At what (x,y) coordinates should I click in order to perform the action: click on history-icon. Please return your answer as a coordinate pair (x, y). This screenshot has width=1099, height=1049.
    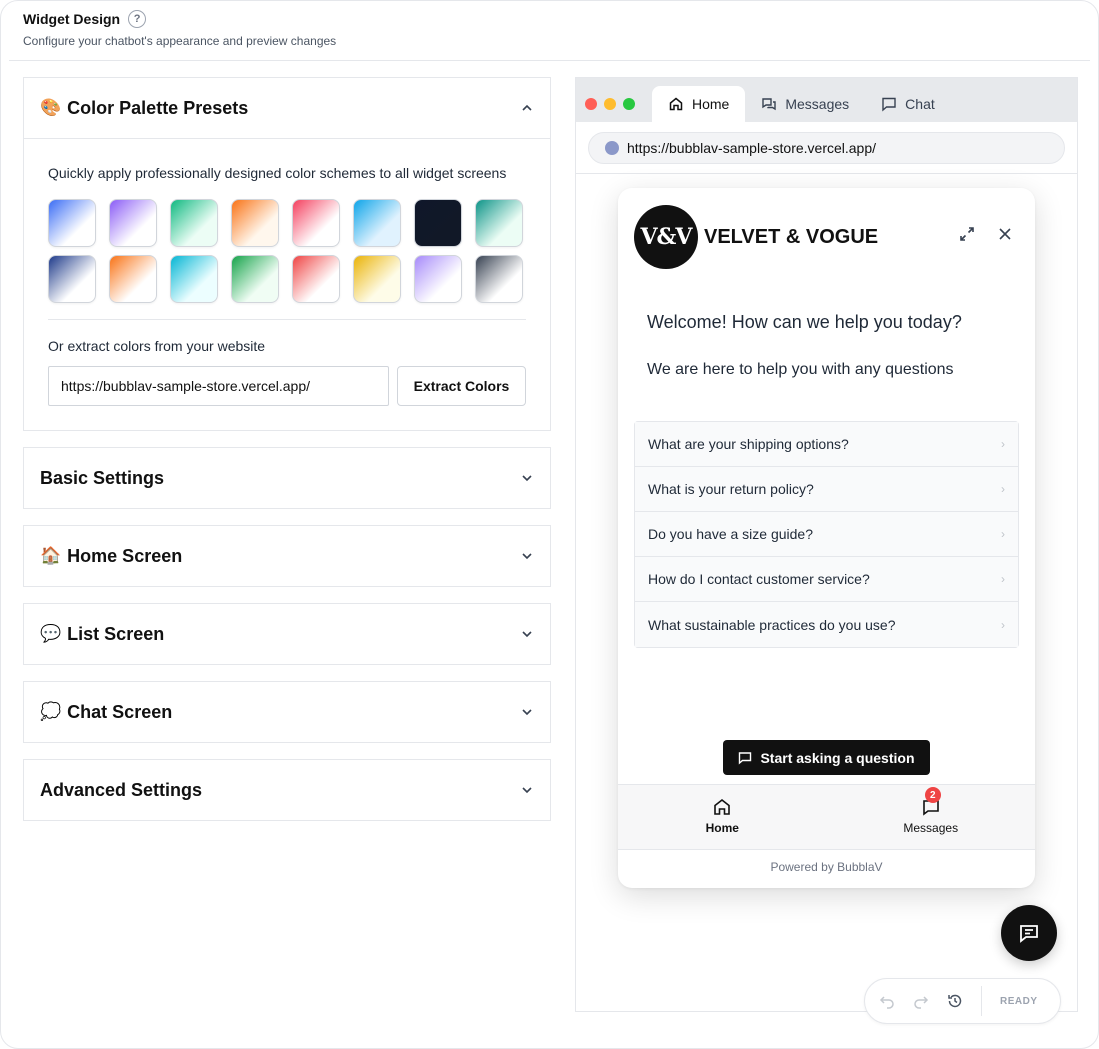
    Looking at the image, I should click on (955, 1001).